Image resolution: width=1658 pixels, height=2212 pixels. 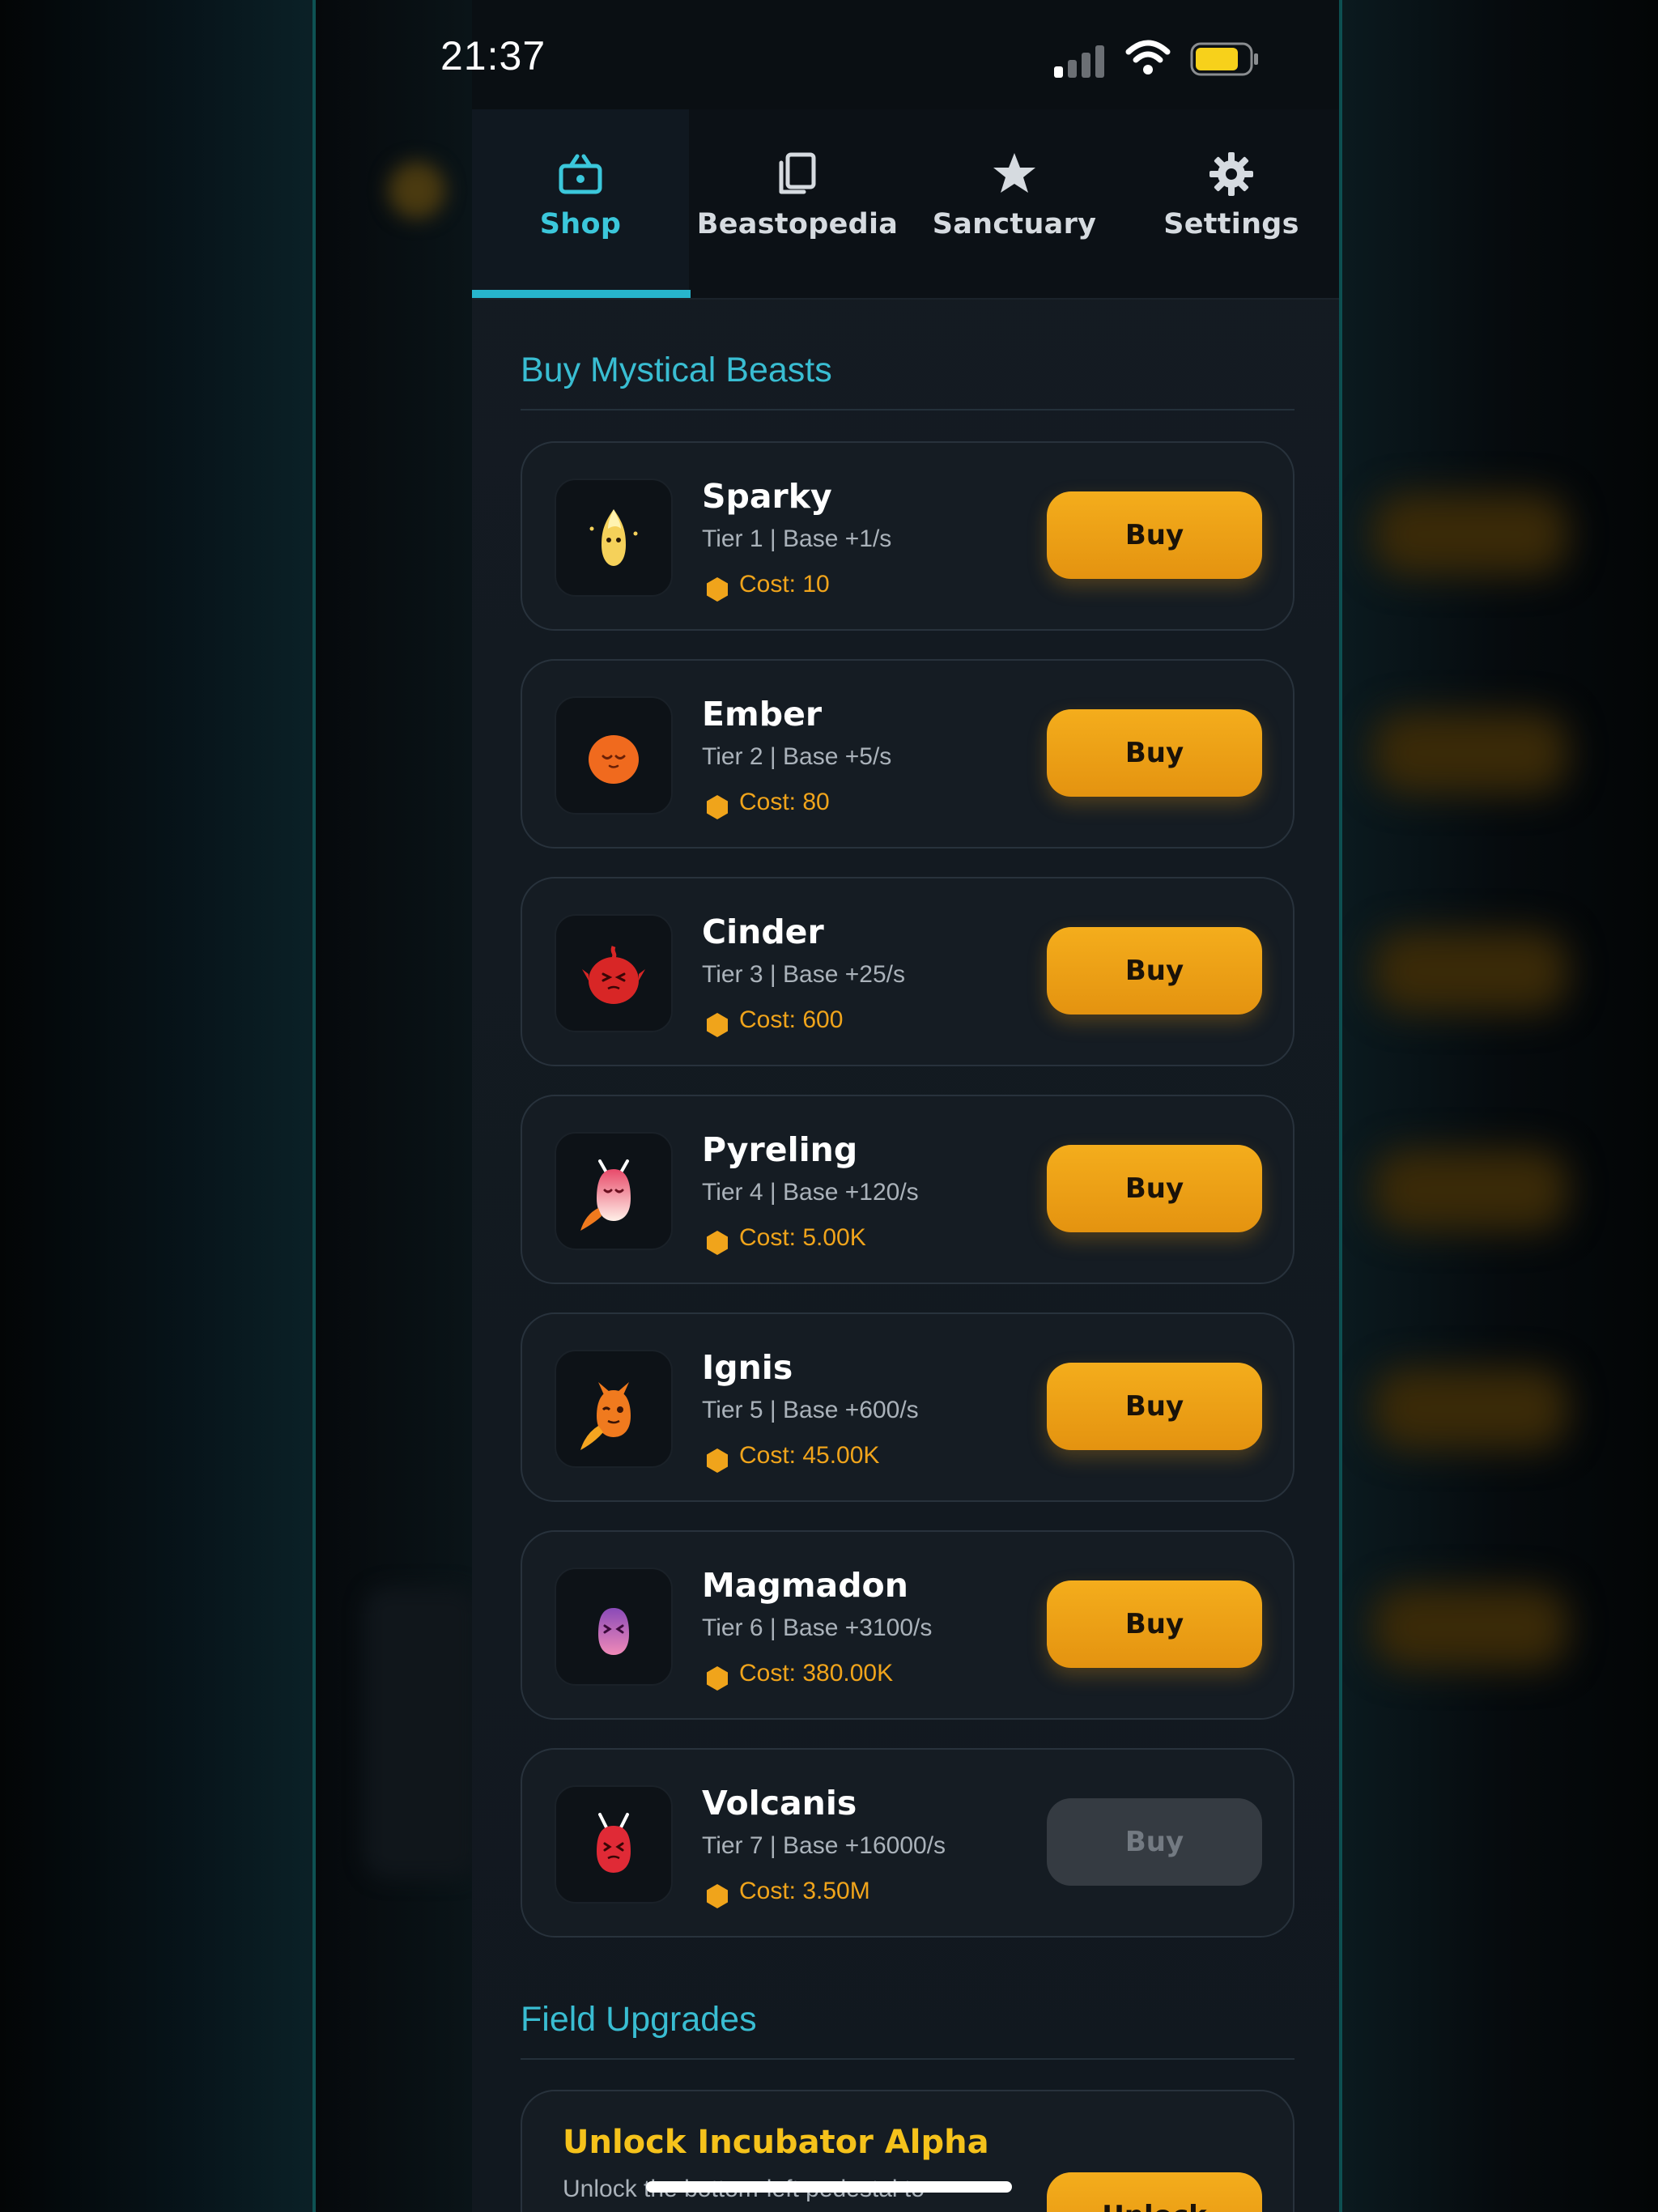 What do you see at coordinates (1154, 1842) in the screenshot?
I see `buy-button-volcanis: Buy` at bounding box center [1154, 1842].